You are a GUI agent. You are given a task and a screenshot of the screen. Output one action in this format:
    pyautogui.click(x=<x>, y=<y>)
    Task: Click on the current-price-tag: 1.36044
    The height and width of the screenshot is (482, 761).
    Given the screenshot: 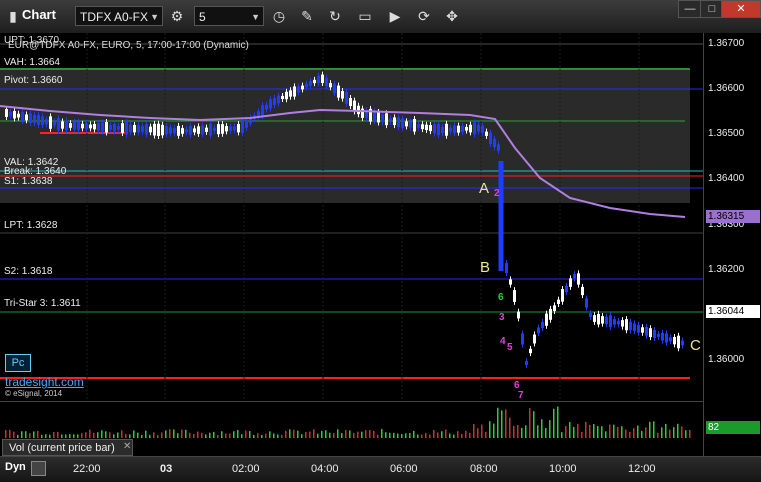 What is the action you would take?
    pyautogui.click(x=733, y=311)
    